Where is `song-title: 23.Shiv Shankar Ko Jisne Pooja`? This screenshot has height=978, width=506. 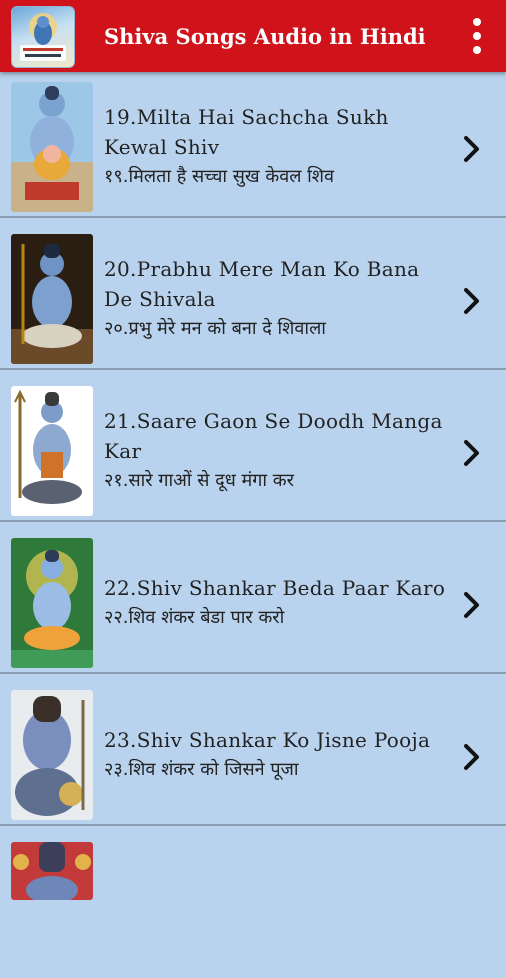 song-title: 23.Shiv Shankar Ko Jisne Pooja is located at coordinates (267, 740).